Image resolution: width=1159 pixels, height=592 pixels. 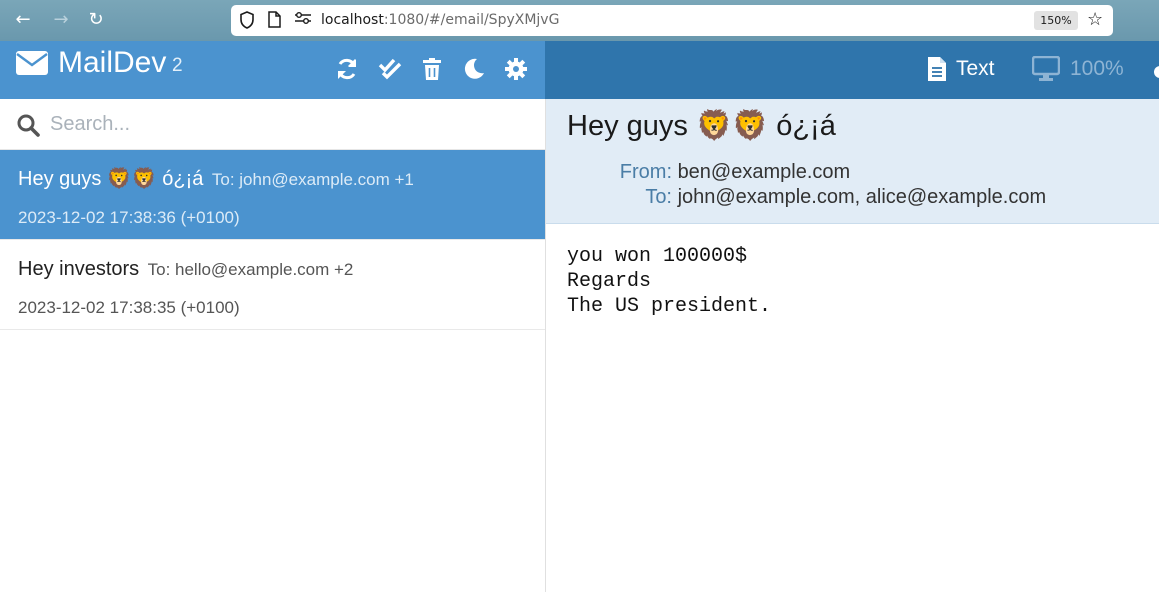 I want to click on reload-icon: ↻, so click(x=96, y=20).